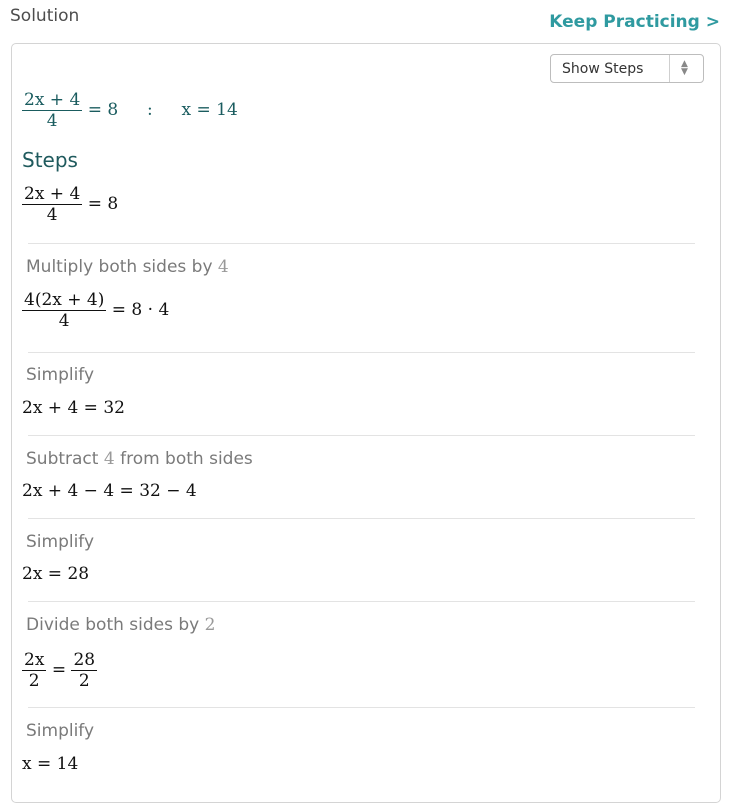  Describe the element at coordinates (45, 16) in the screenshot. I see `page-title: Solution` at that location.